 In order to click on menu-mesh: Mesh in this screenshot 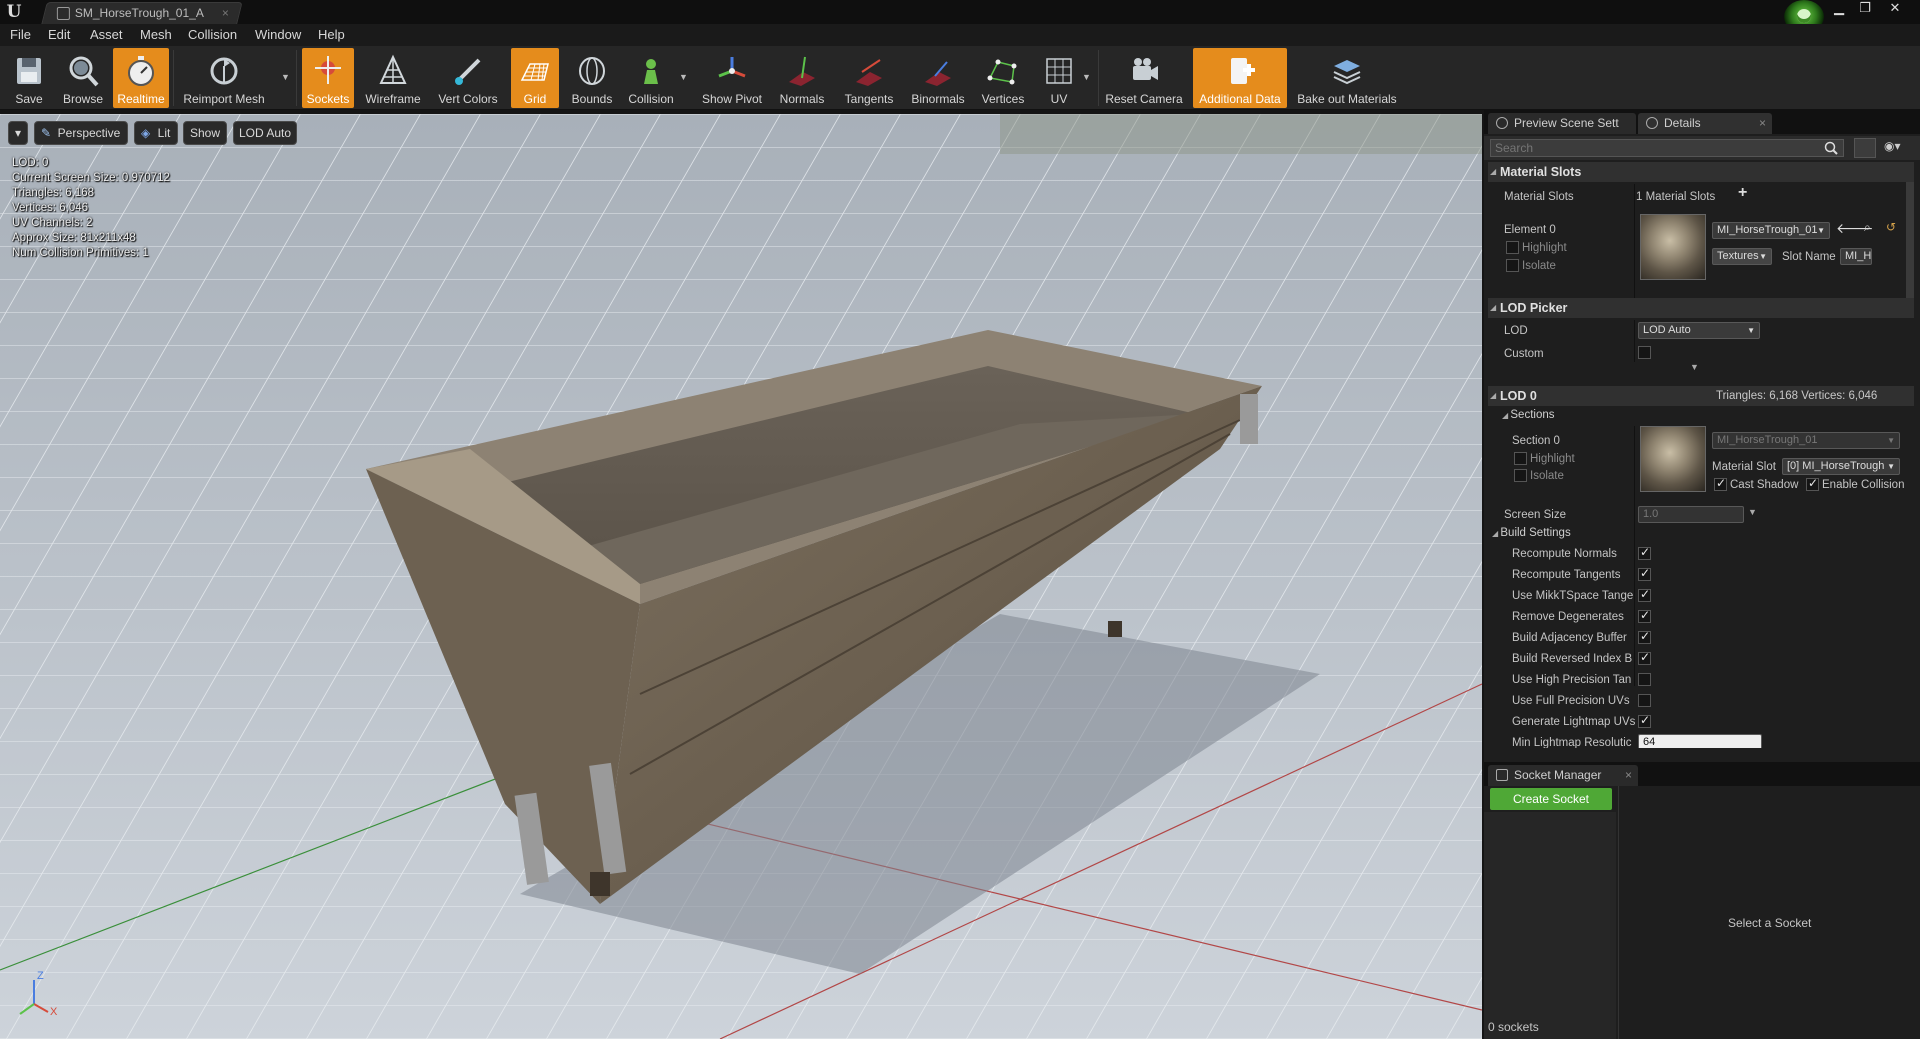, I will do `click(156, 35)`.